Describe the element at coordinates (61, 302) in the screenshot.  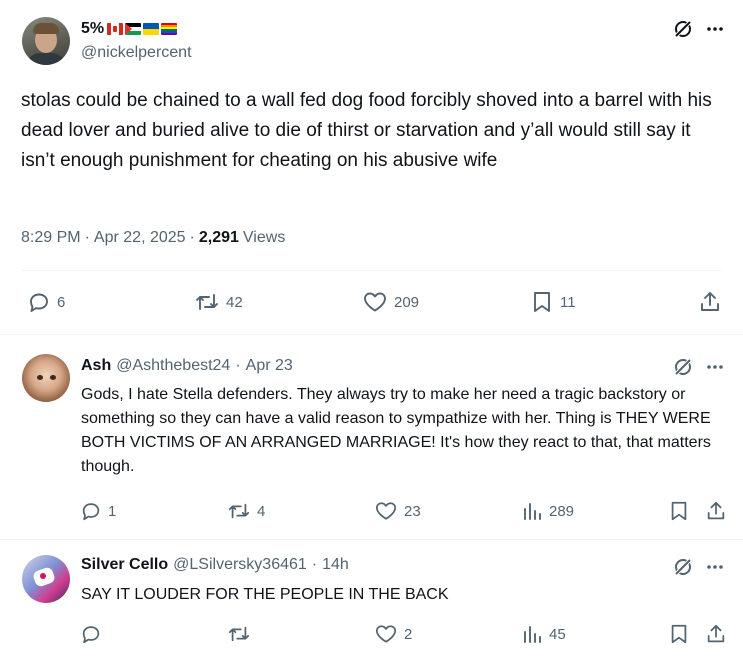
I see `reply-count: 6` at that location.